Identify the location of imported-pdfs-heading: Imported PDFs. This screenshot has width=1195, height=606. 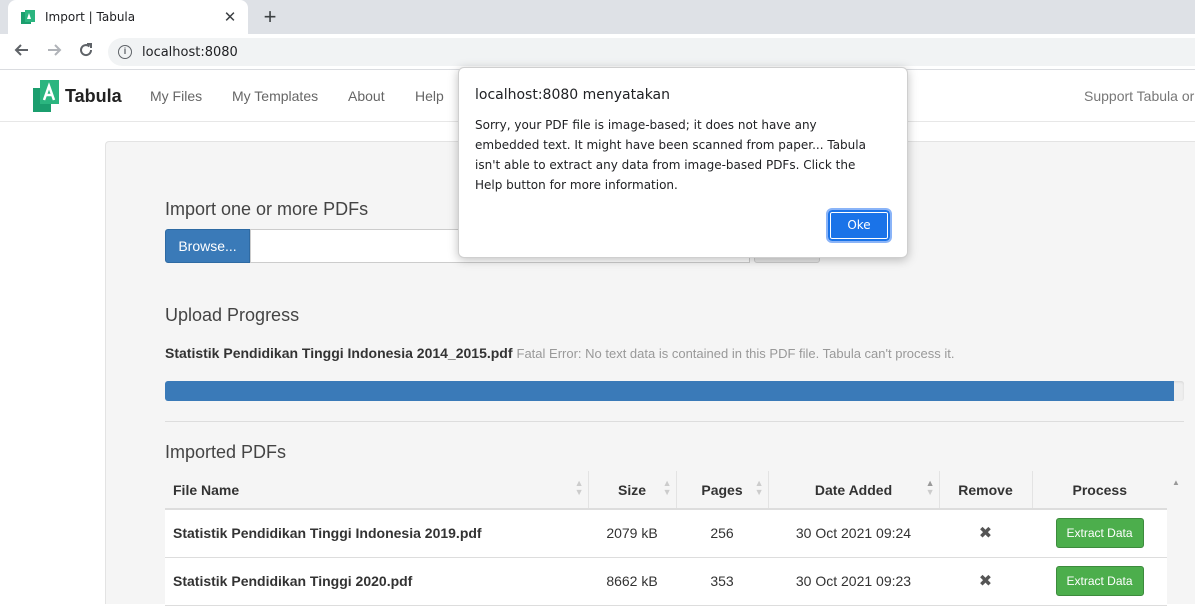
(226, 452).